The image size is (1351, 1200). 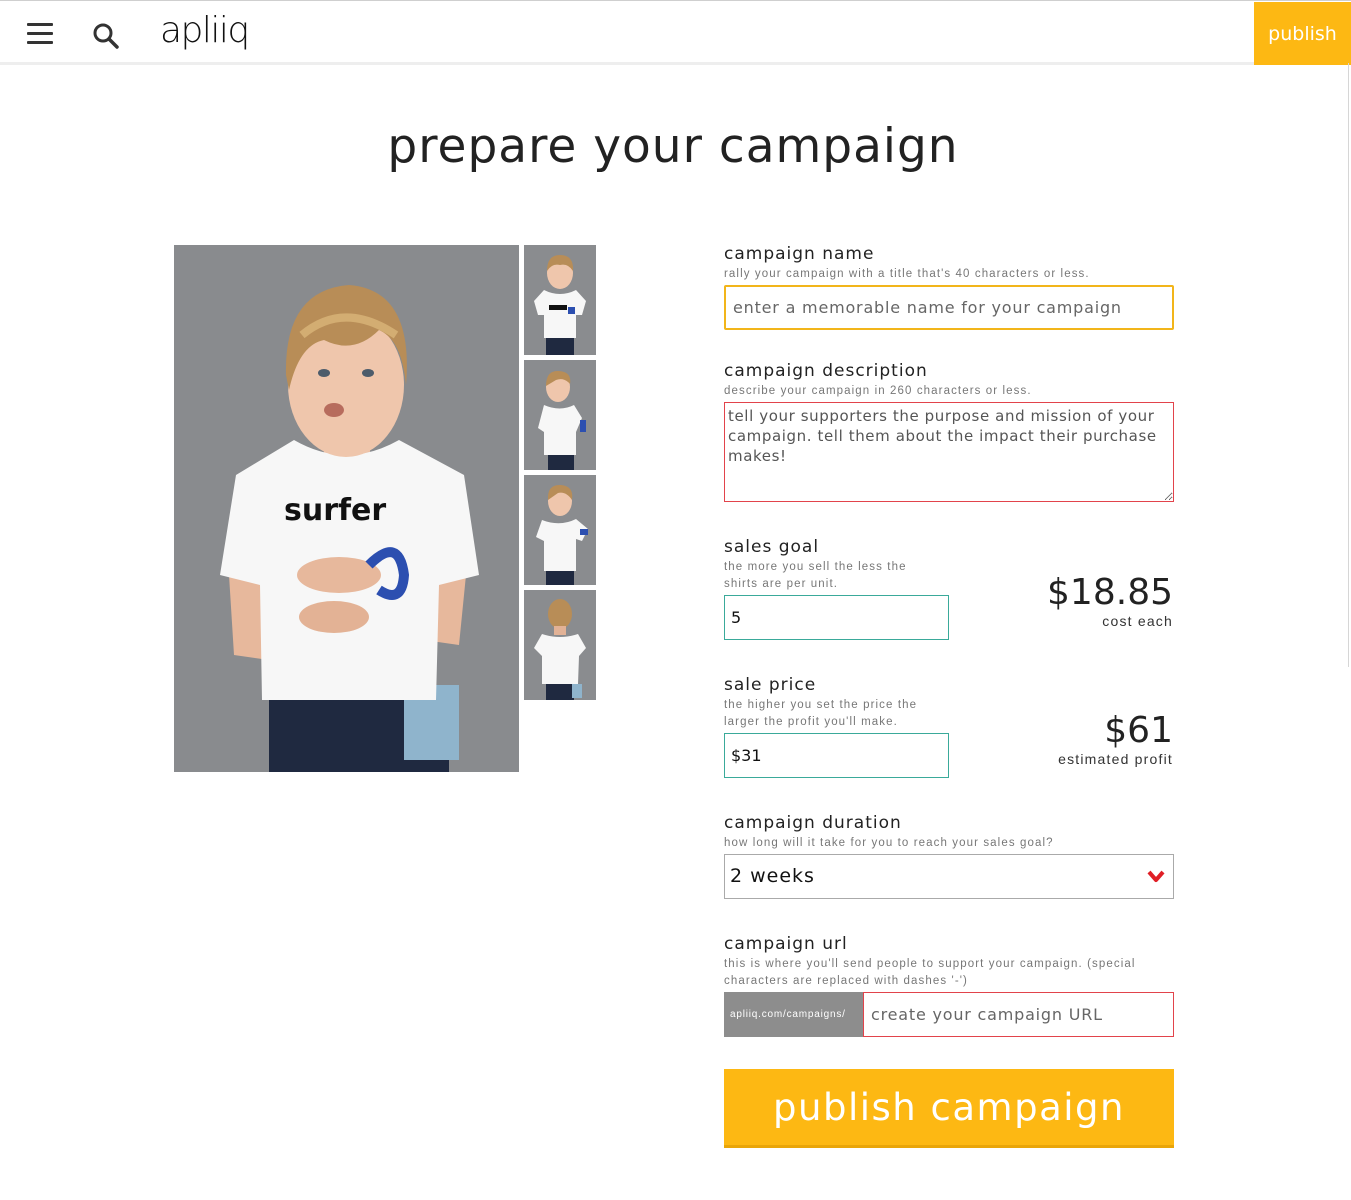 I want to click on campaign-url-input, so click(x=1018, y=1014).